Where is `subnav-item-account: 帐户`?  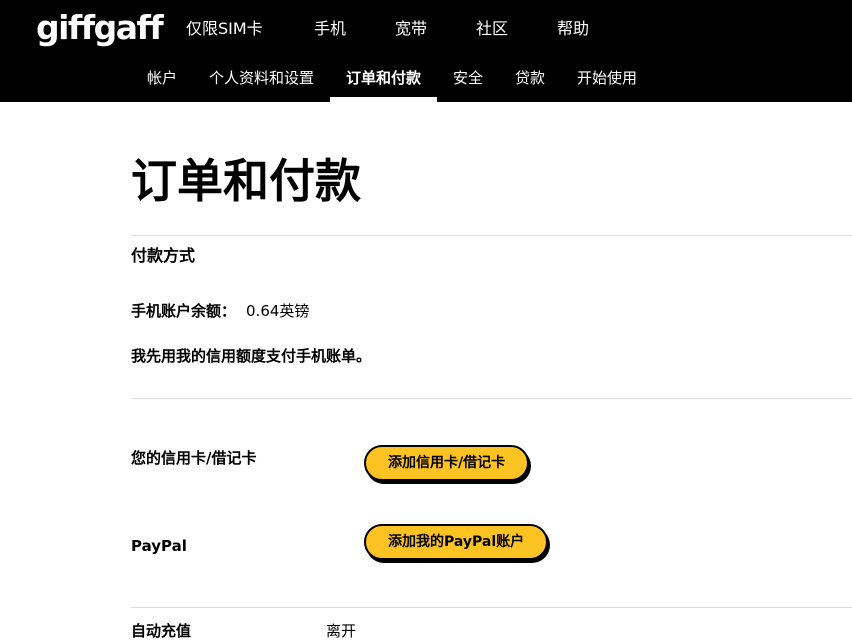
subnav-item-account: 帐户 is located at coordinates (162, 78).